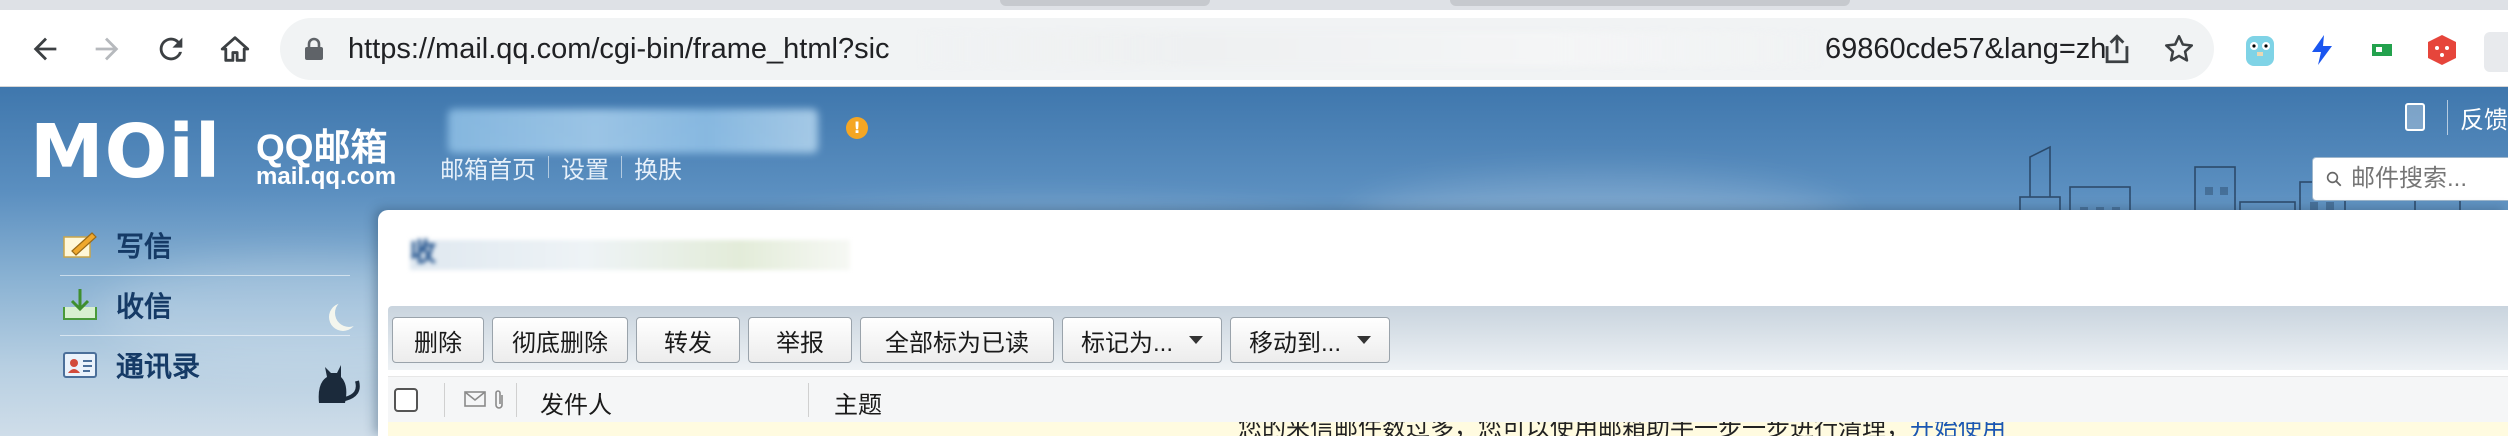 The height and width of the screenshot is (436, 2508). I want to click on nav-inbox: 收信, so click(206, 305).